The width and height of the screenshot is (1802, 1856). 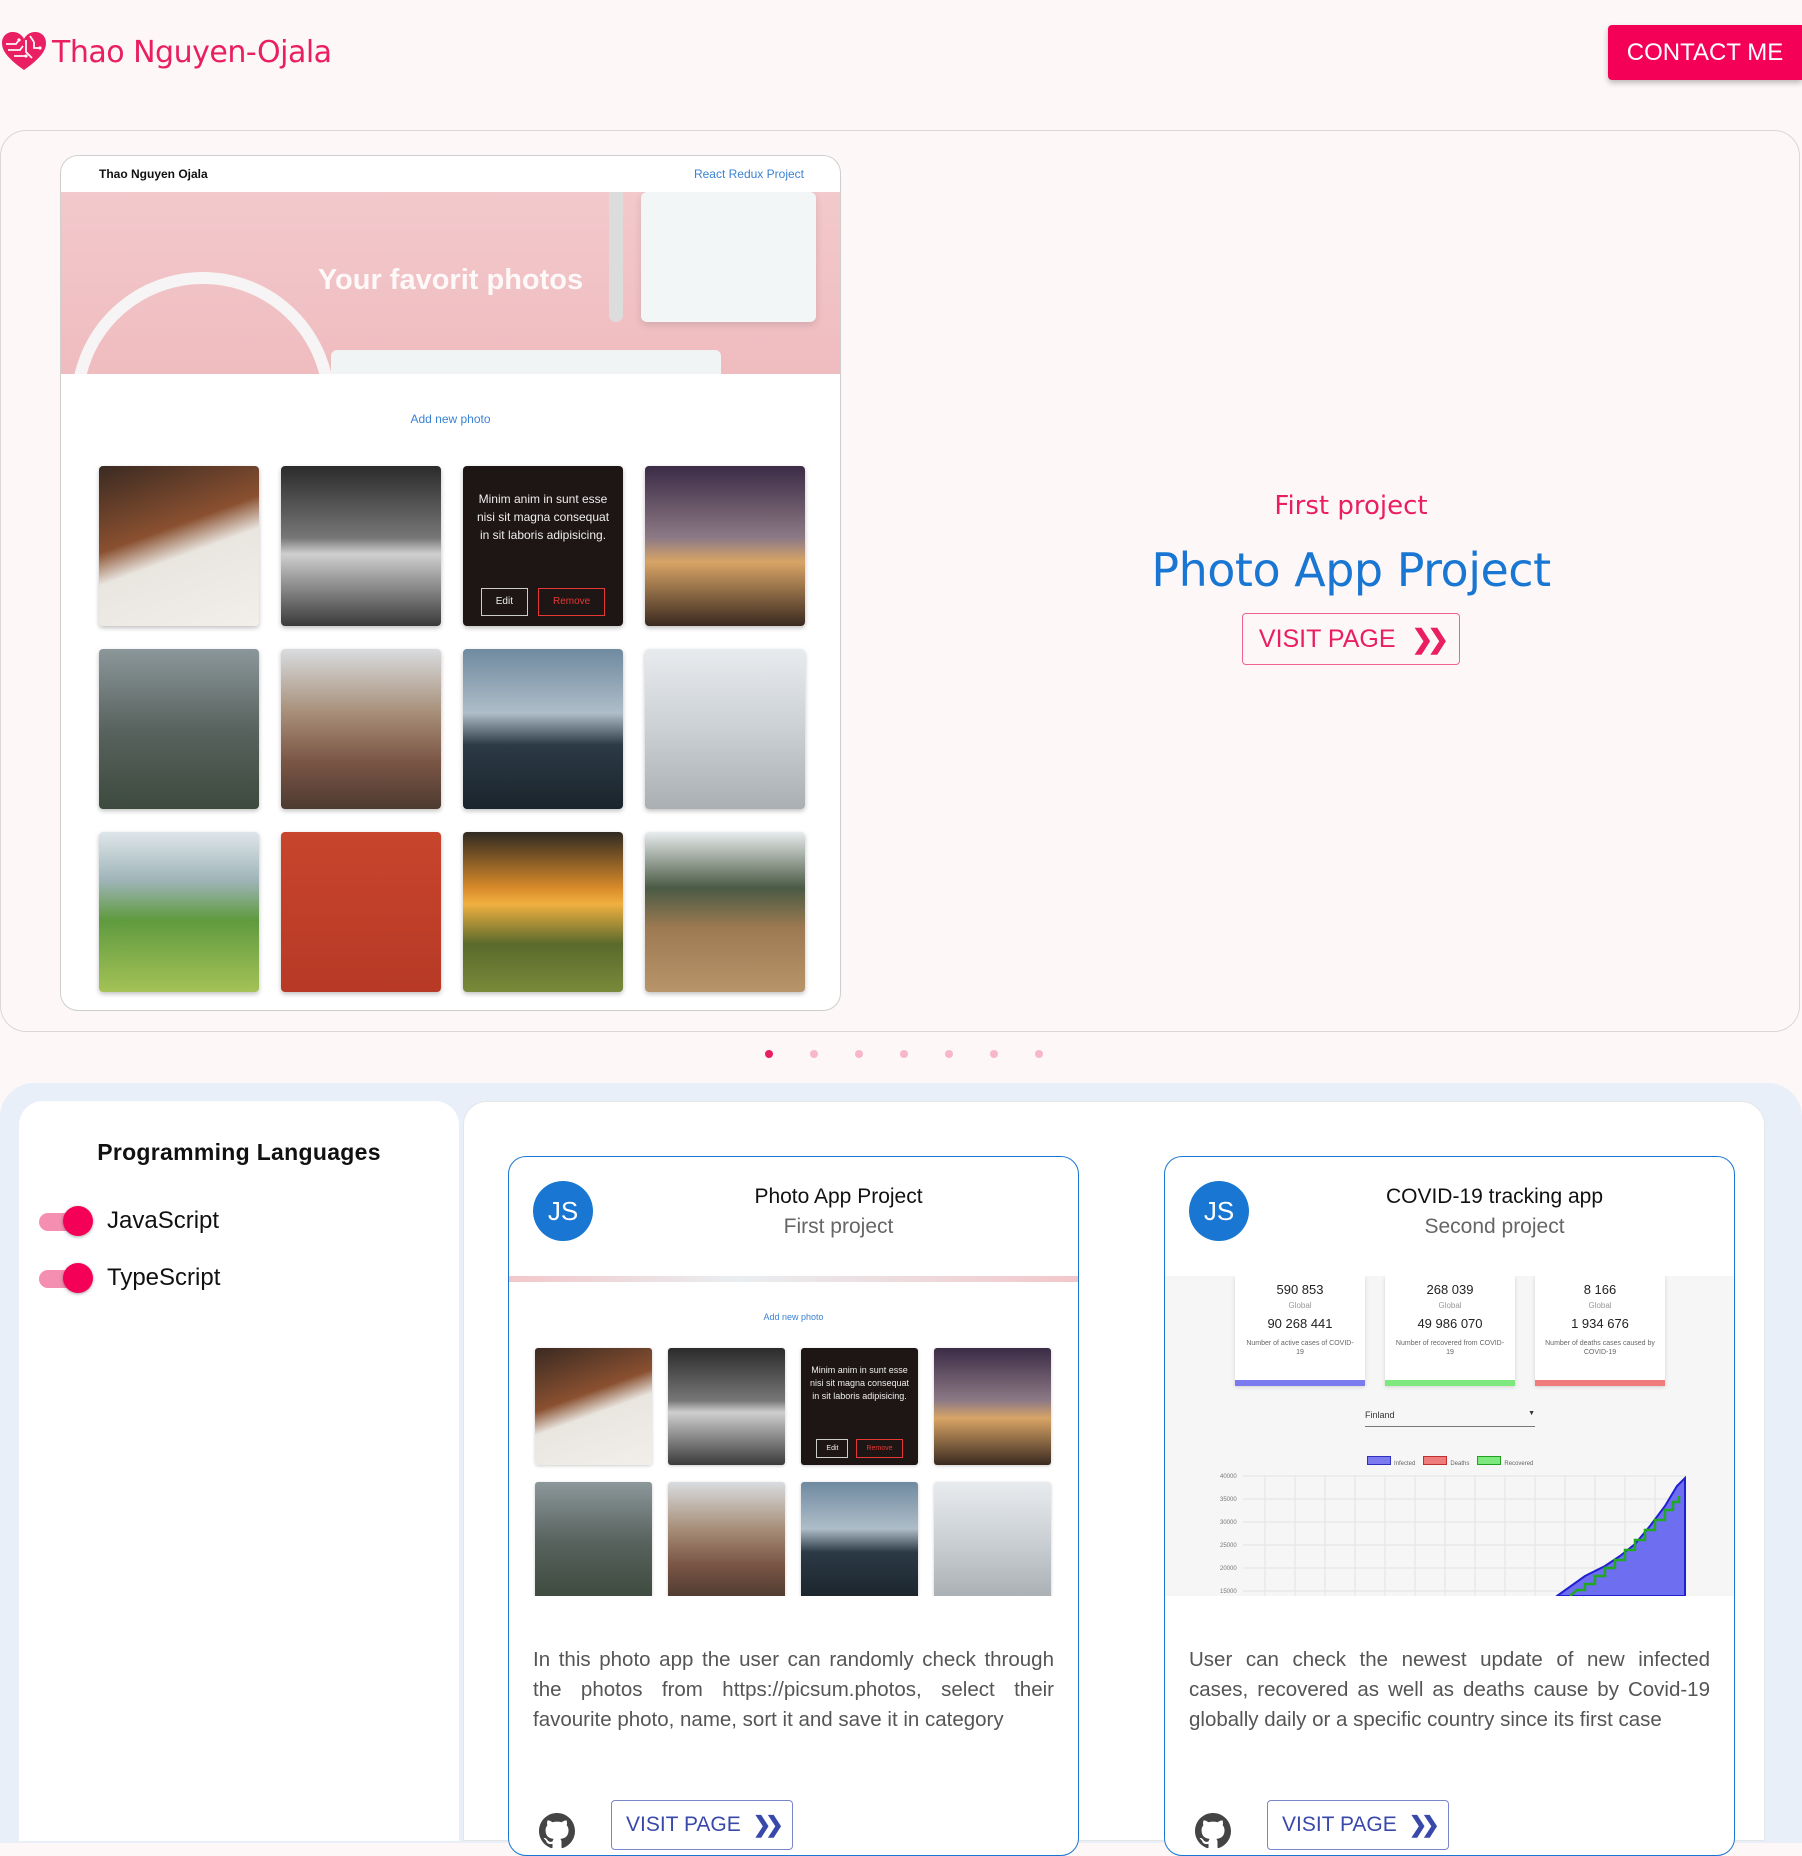 What do you see at coordinates (1705, 52) in the screenshot?
I see `contact-me-button: CONTACT ME` at bounding box center [1705, 52].